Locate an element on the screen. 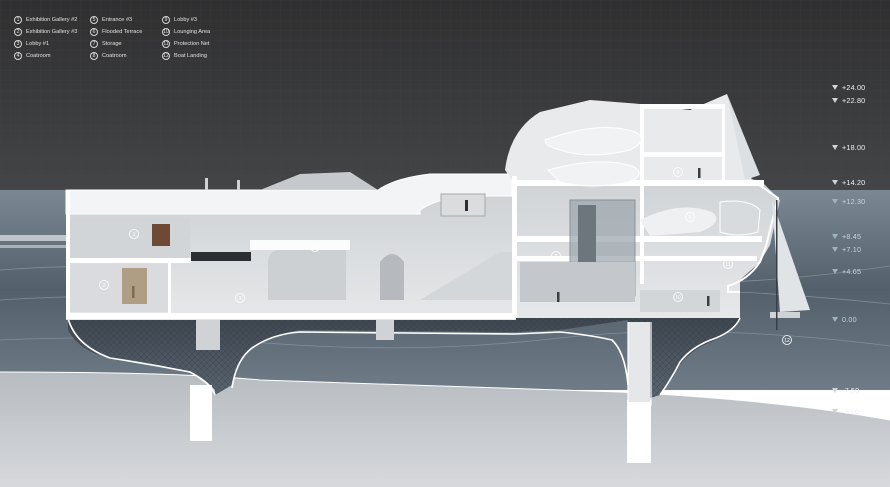 The width and height of the screenshot is (890, 487). level-label: +12.30 is located at coordinates (854, 201).